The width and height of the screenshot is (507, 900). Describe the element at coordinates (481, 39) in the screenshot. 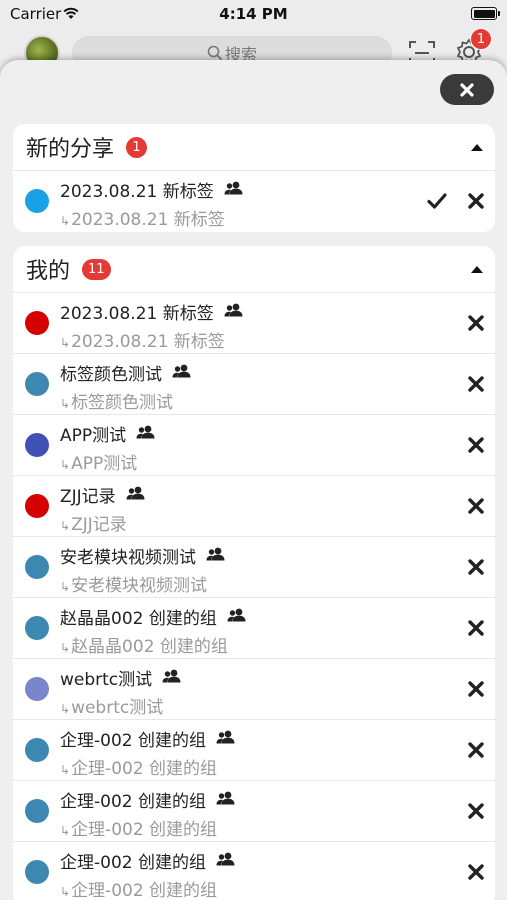

I see `settings-badge: 1` at that location.